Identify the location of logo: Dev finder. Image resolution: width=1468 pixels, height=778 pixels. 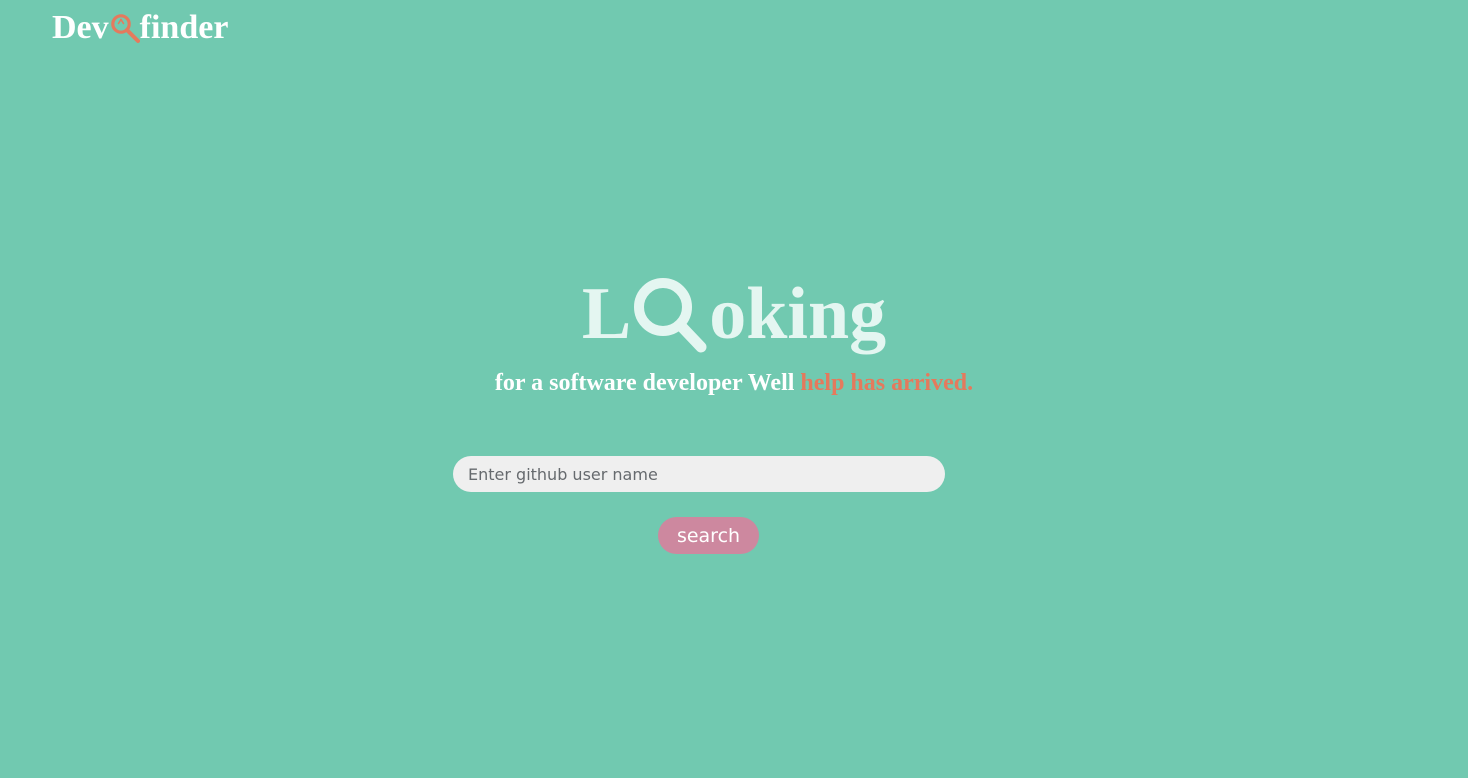
(140, 28).